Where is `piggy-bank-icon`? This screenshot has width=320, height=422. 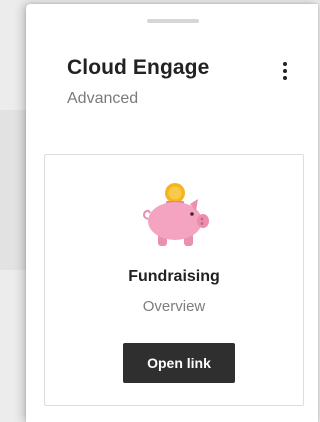
piggy-bank-icon is located at coordinates (176, 214).